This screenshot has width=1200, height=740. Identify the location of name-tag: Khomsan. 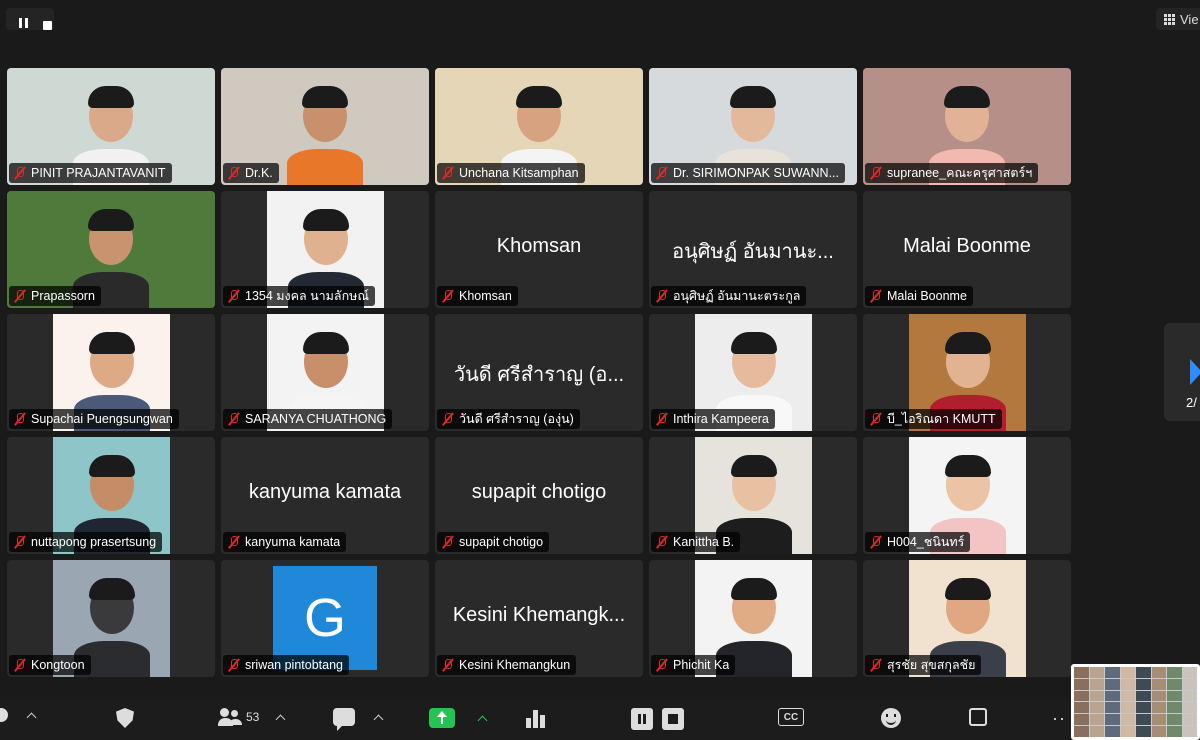
(477, 296).